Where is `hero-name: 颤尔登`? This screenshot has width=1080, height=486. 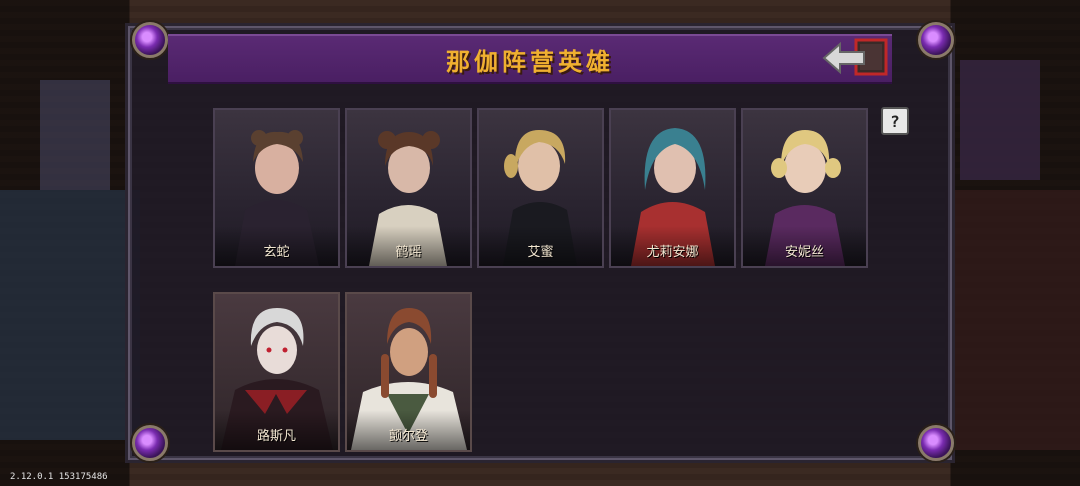 hero-name: 颤尔登 is located at coordinates (408, 436).